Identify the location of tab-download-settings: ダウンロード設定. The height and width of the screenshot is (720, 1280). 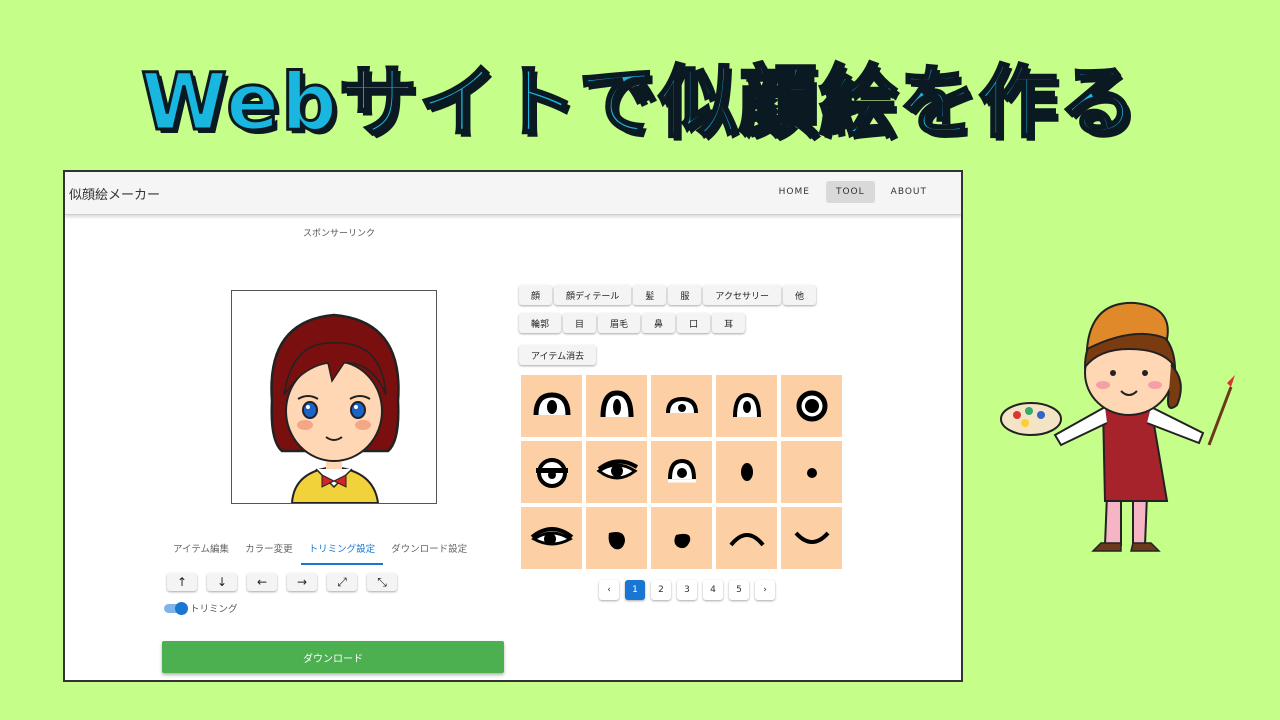
(429, 550).